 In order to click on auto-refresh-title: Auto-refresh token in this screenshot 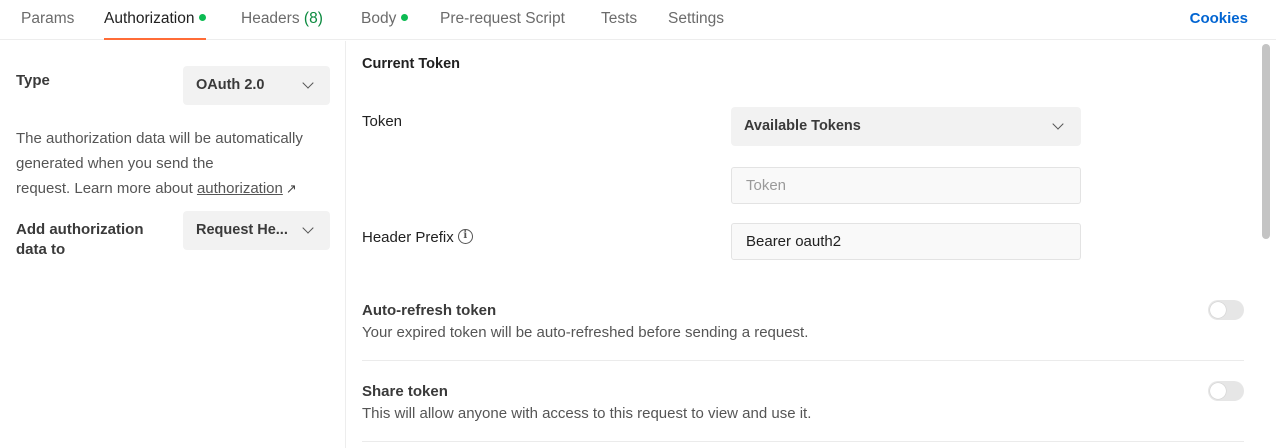, I will do `click(429, 310)`.